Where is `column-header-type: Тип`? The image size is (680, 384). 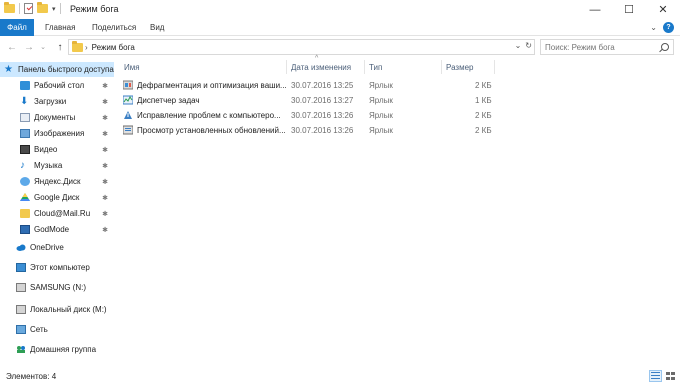 column-header-type: Тип is located at coordinates (375, 67).